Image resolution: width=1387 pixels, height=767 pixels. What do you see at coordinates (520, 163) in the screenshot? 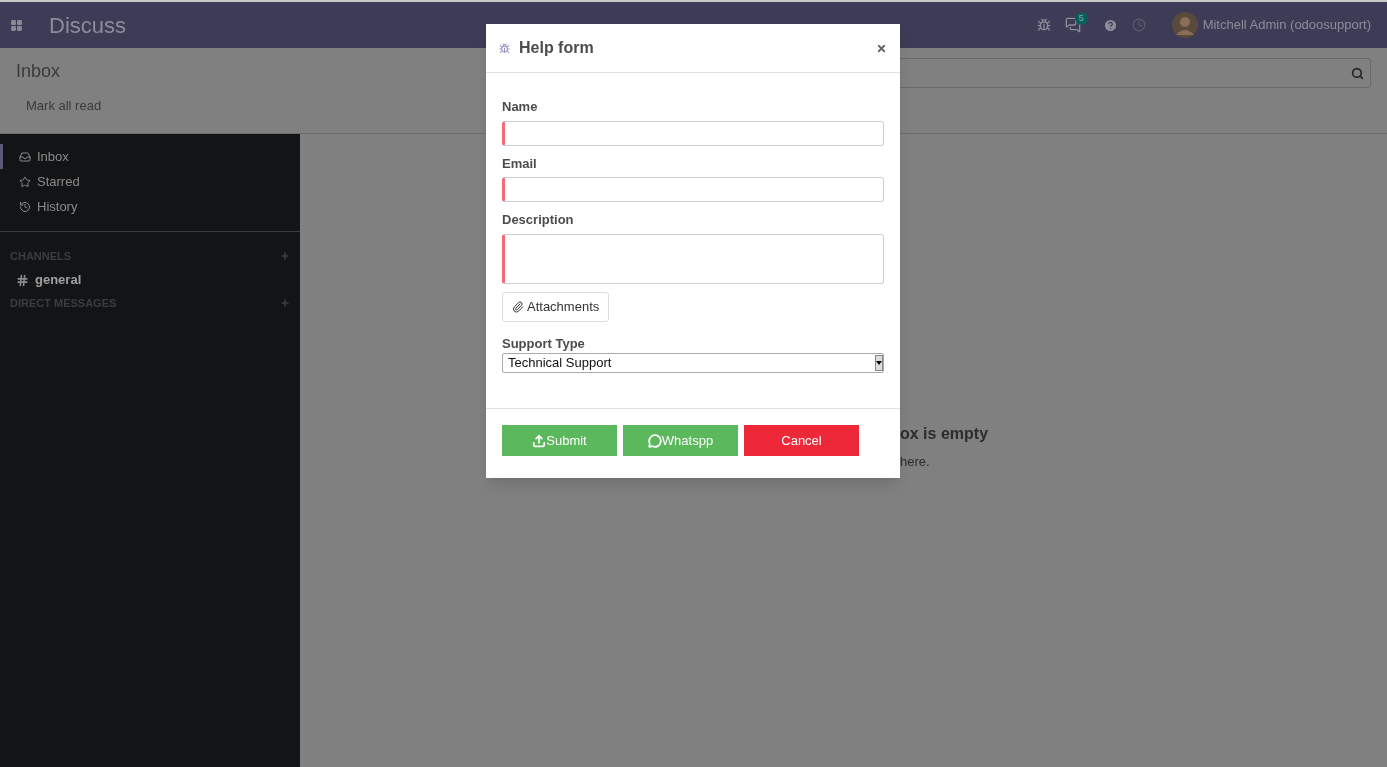
I see `field-label: Email` at bounding box center [520, 163].